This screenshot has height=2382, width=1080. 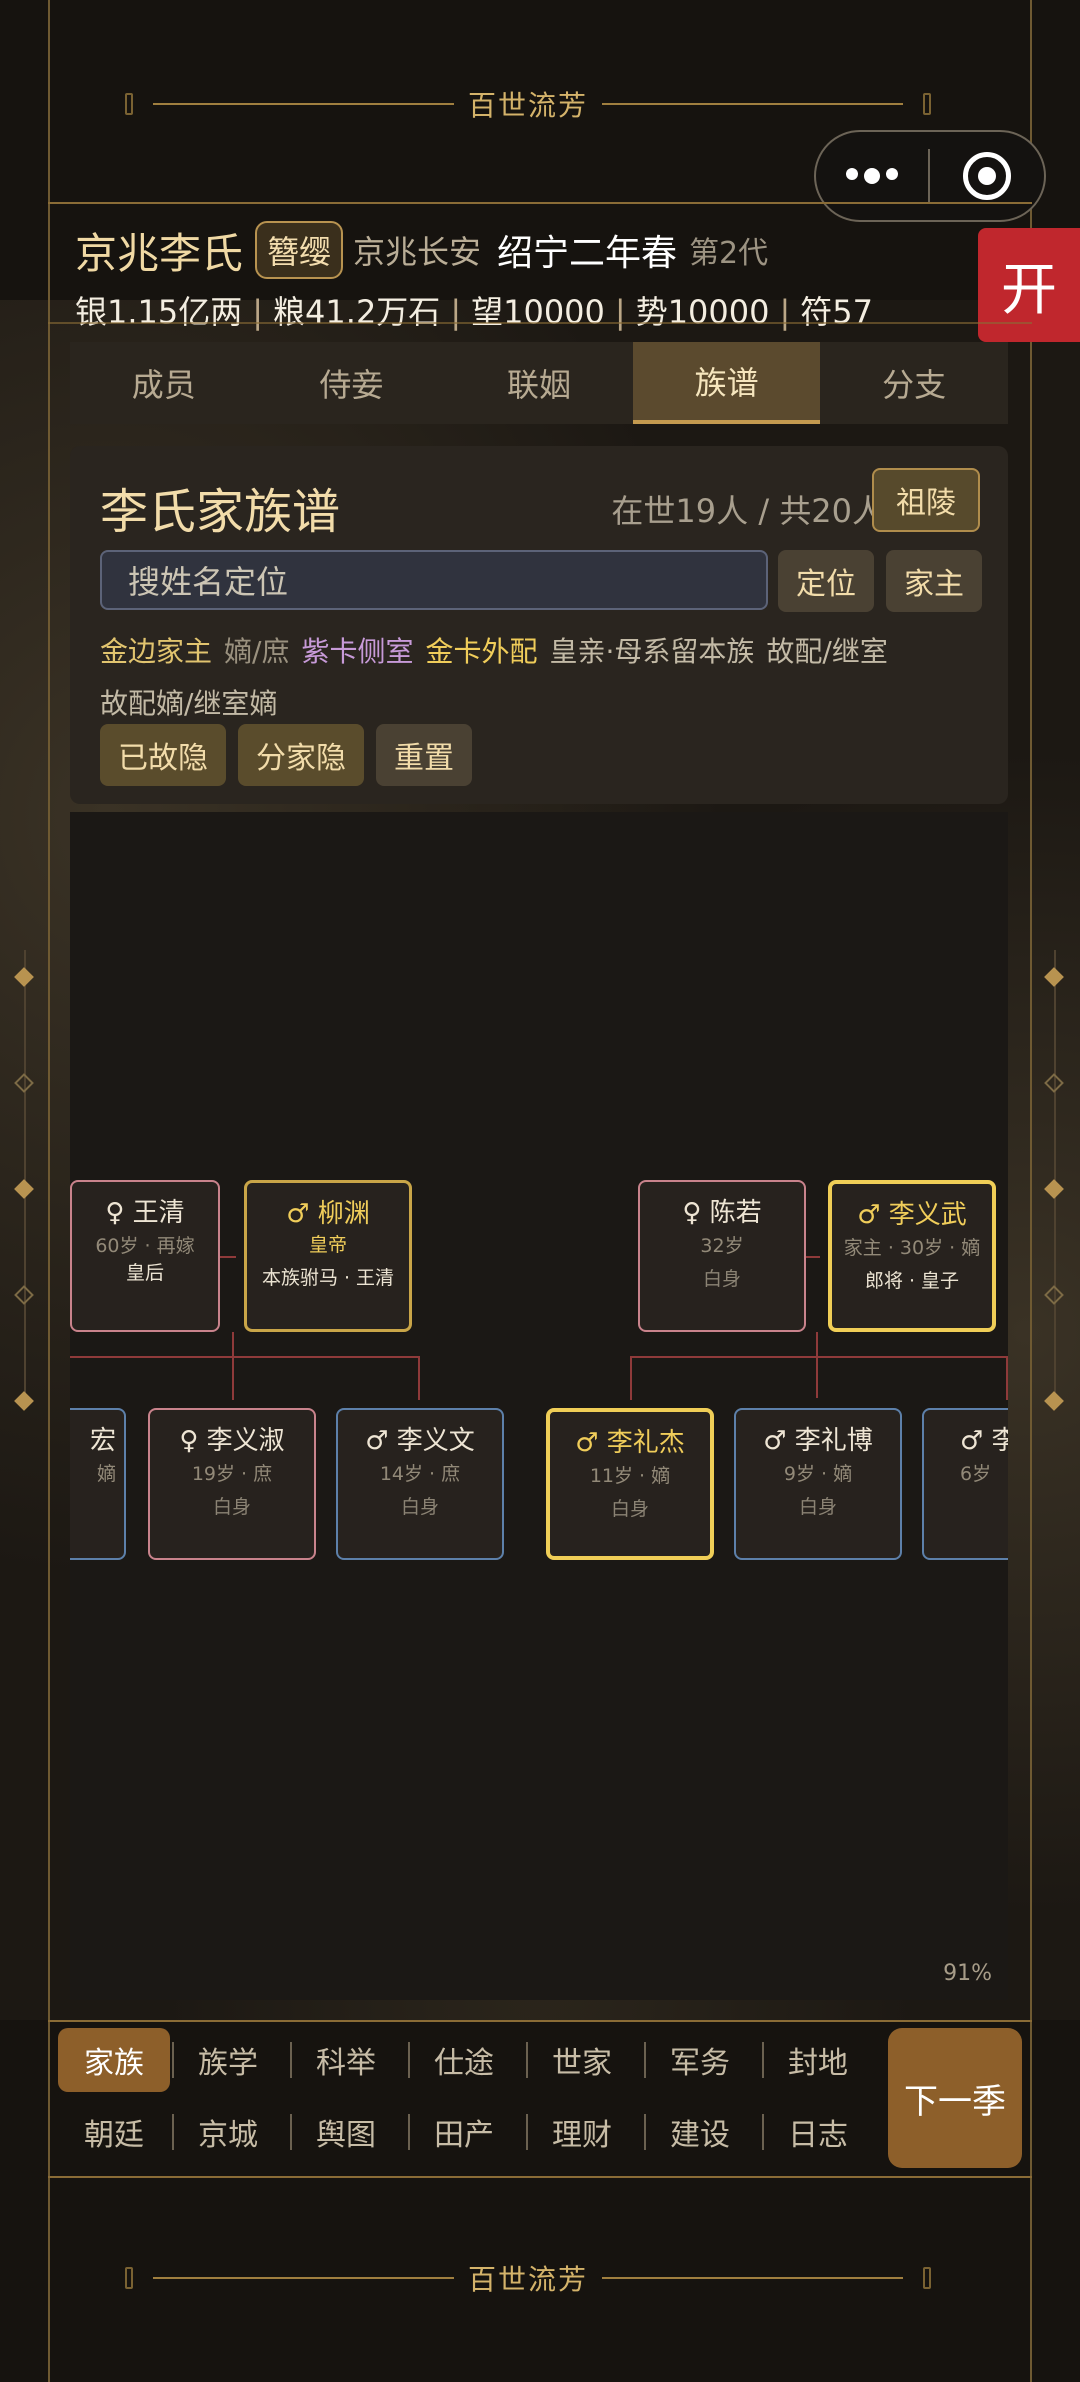 What do you see at coordinates (346, 2132) in the screenshot?
I see `nav-map: 舆图` at bounding box center [346, 2132].